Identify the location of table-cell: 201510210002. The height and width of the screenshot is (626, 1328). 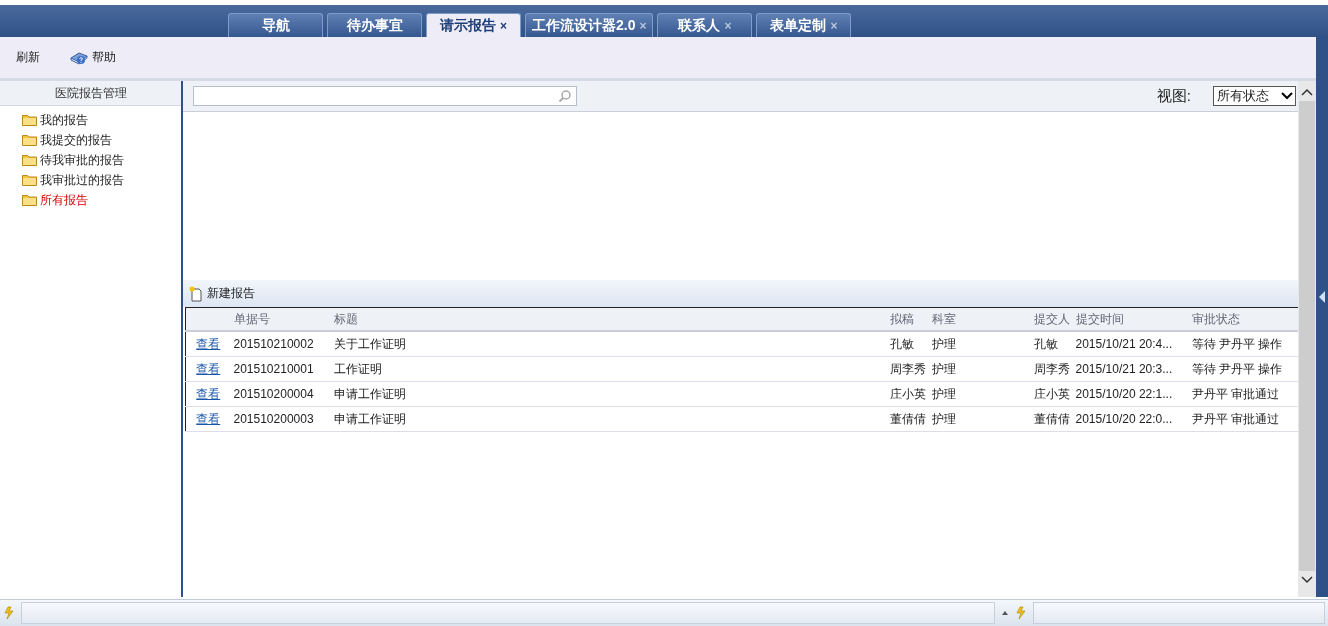
(280, 344).